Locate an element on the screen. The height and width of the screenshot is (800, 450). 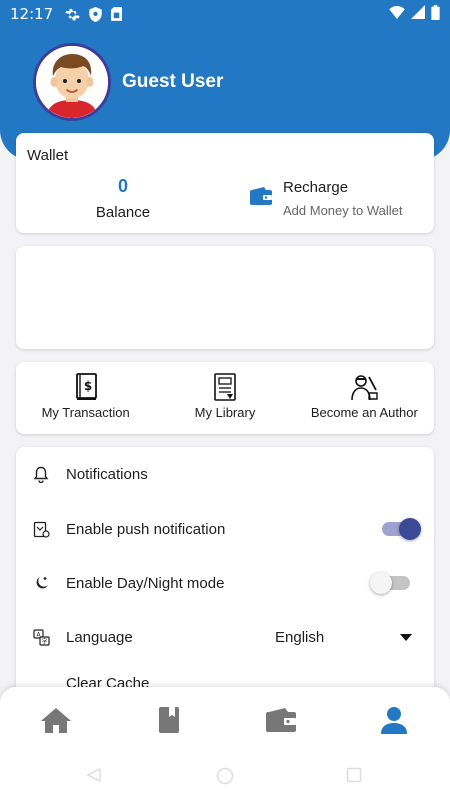
library-icon is located at coordinates (225, 387).